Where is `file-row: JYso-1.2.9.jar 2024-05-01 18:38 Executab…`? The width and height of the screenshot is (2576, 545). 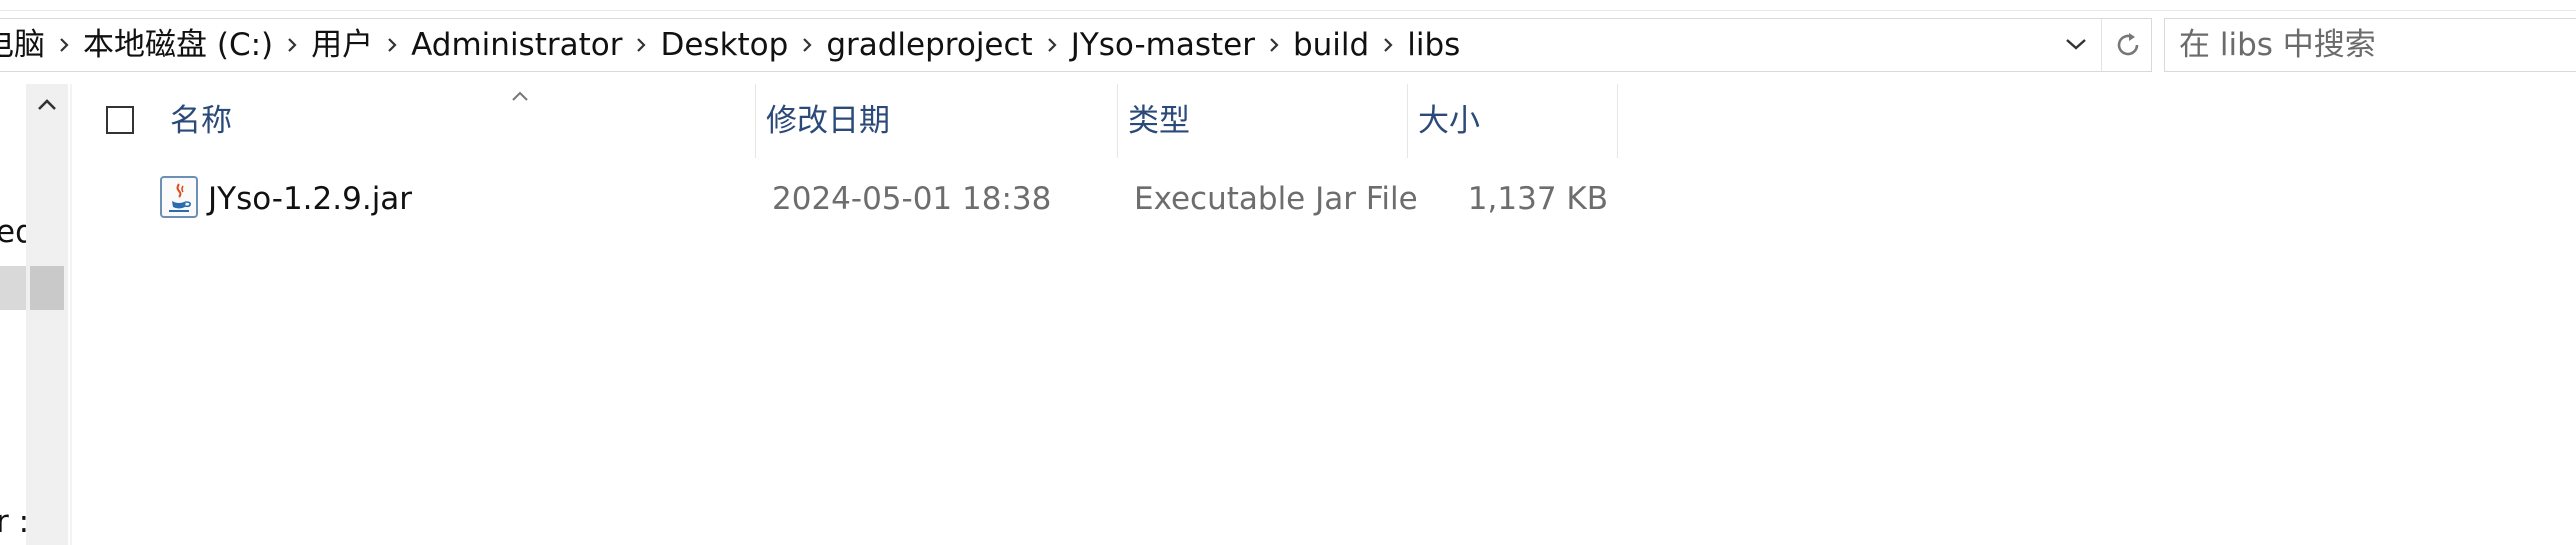 file-row: JYso-1.2.9.jar 2024-05-01 18:38 Executab… is located at coordinates (855, 199).